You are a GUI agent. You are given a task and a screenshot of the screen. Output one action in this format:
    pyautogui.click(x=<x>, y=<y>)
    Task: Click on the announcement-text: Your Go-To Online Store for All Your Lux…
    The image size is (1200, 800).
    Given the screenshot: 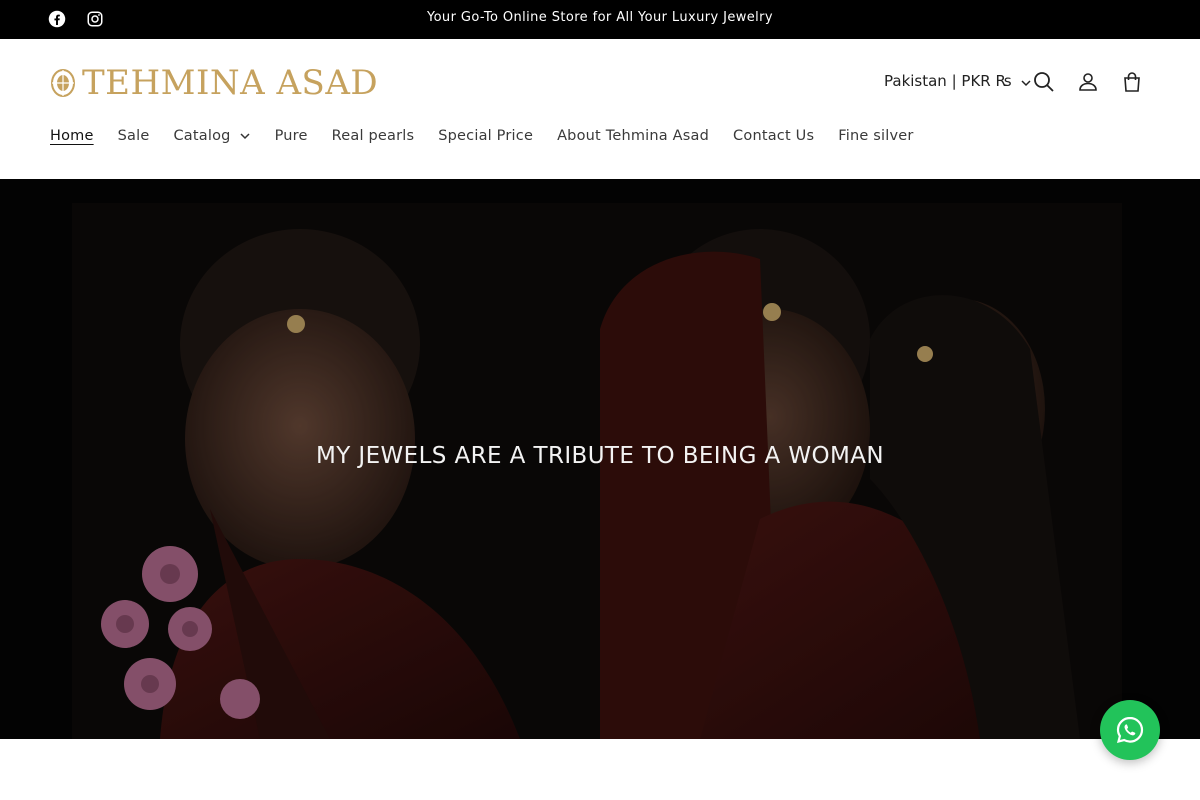 What is the action you would take?
    pyautogui.click(x=600, y=17)
    